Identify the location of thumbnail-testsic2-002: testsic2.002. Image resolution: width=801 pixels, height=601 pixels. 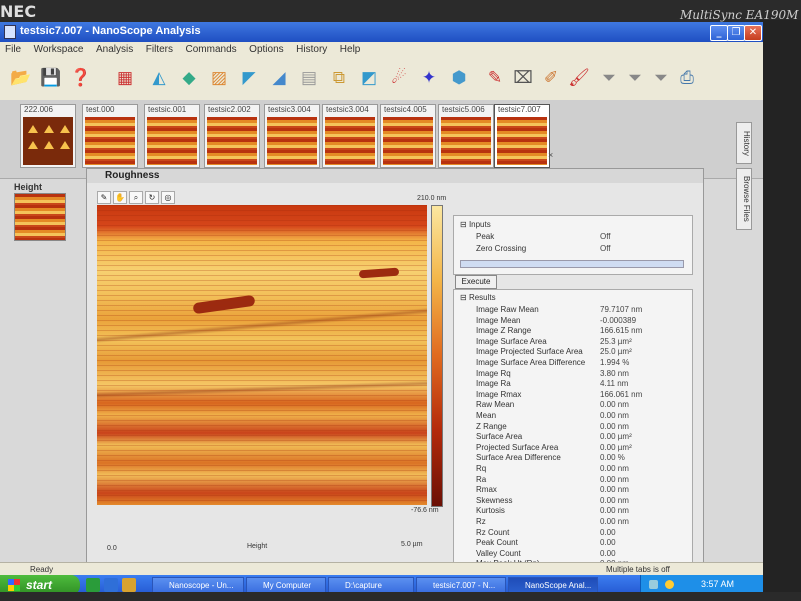
(232, 136).